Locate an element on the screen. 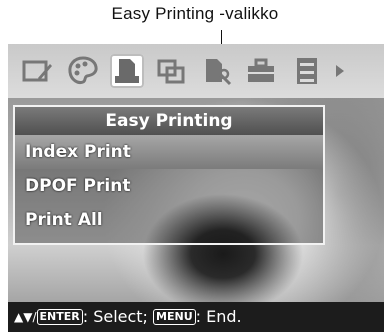 This screenshot has height=334, width=390. edit-icon is located at coordinates (37, 71).